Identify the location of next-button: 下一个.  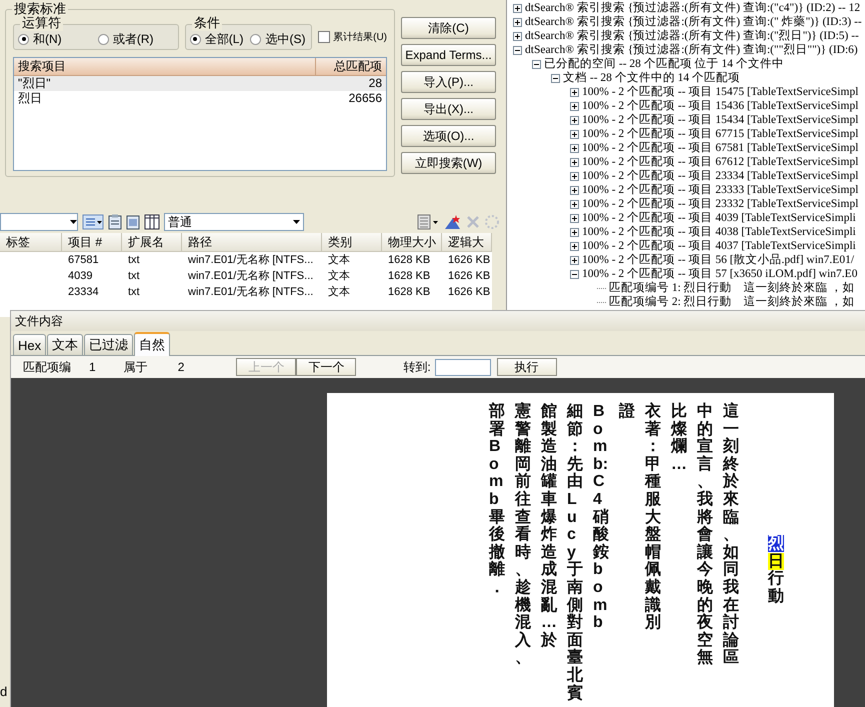
(326, 367).